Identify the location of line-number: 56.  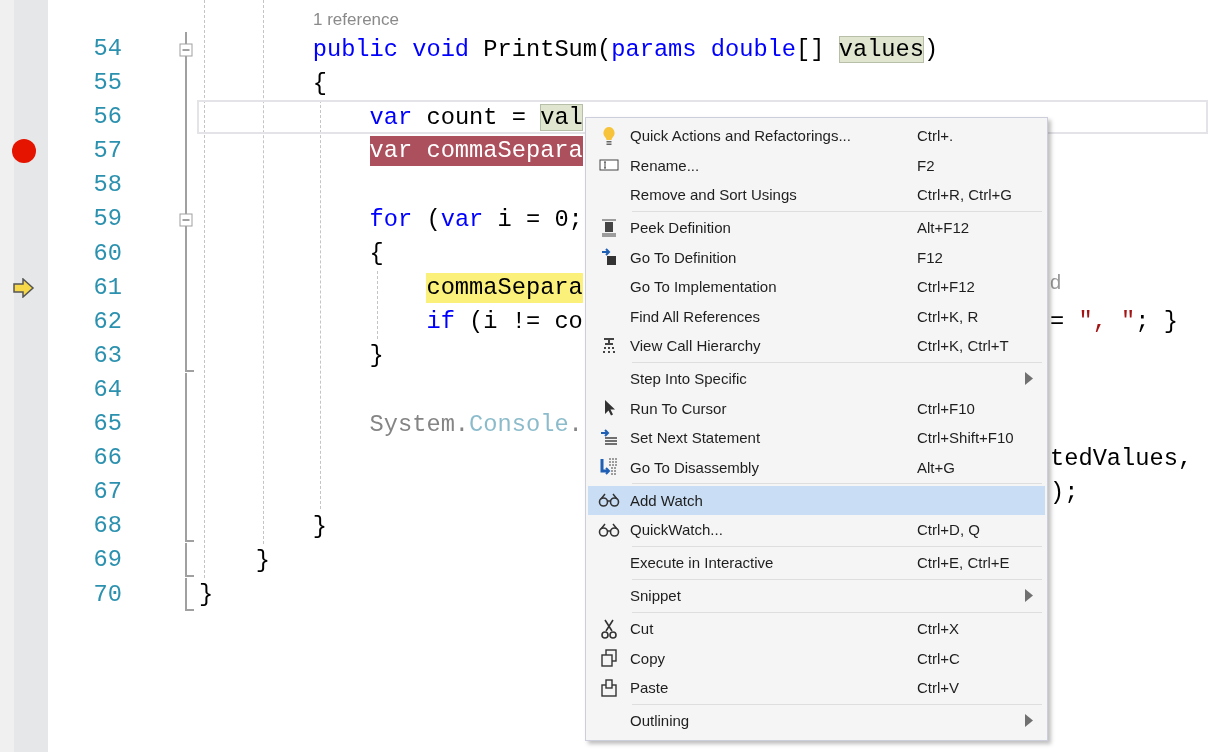
(107, 117).